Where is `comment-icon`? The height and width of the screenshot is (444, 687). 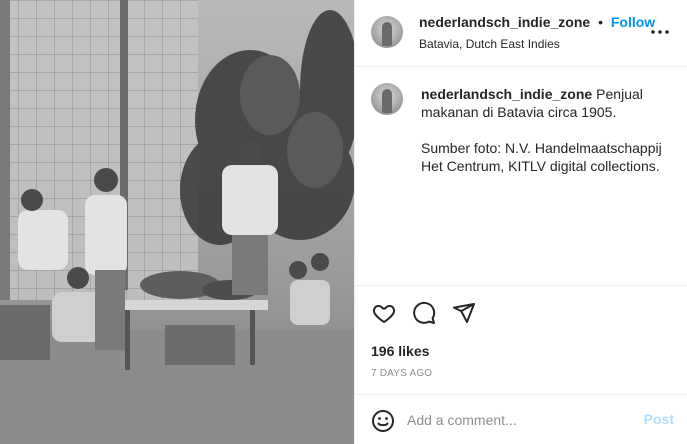 comment-icon is located at coordinates (424, 313).